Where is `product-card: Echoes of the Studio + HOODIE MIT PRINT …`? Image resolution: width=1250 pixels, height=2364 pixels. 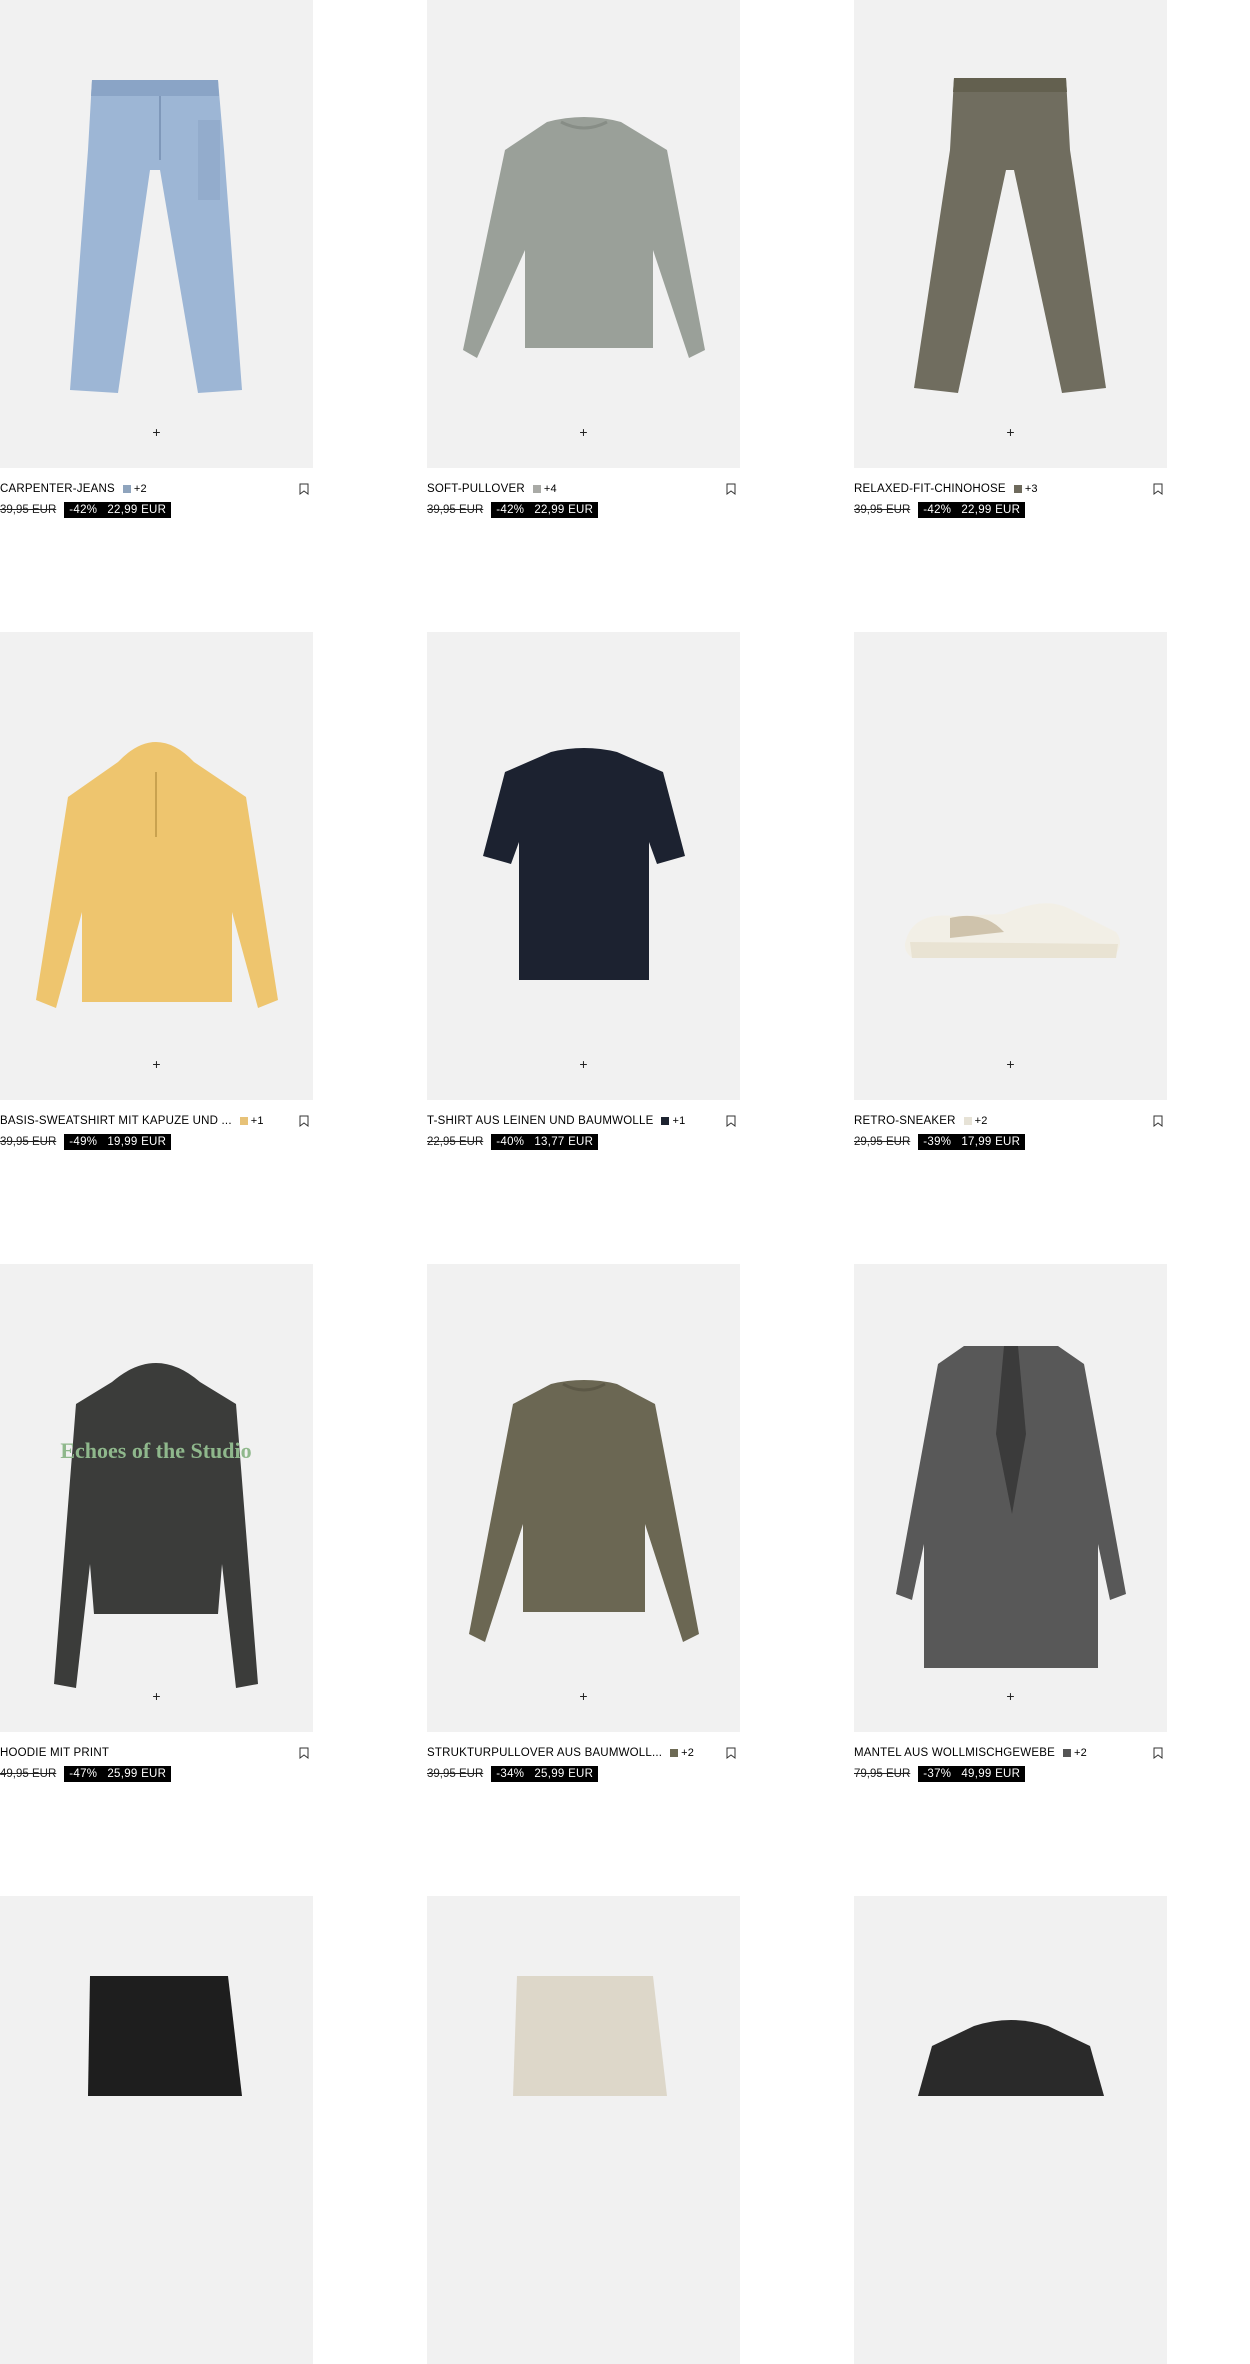 product-card: Echoes of the Studio + HOODIE MIT PRINT … is located at coordinates (156, 1523).